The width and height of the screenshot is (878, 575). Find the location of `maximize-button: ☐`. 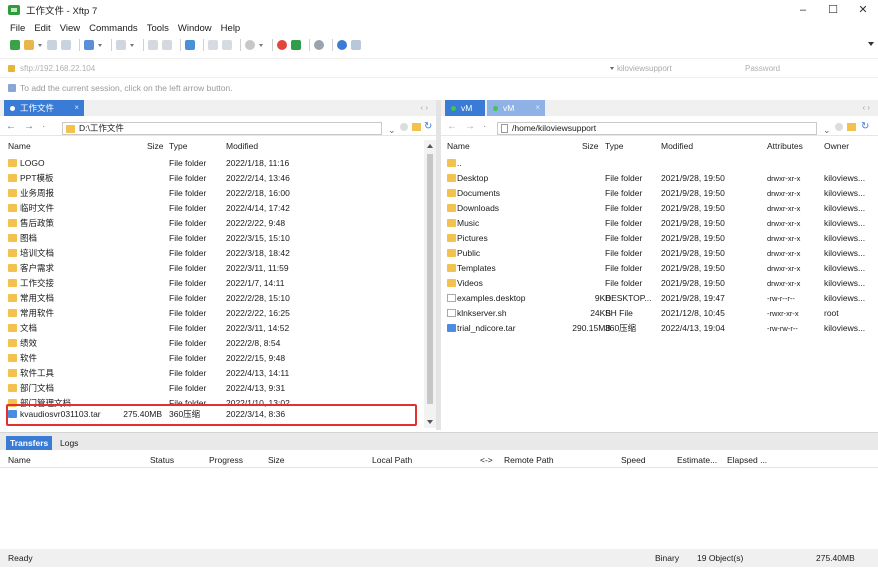

maximize-button: ☐ is located at coordinates (833, 10).